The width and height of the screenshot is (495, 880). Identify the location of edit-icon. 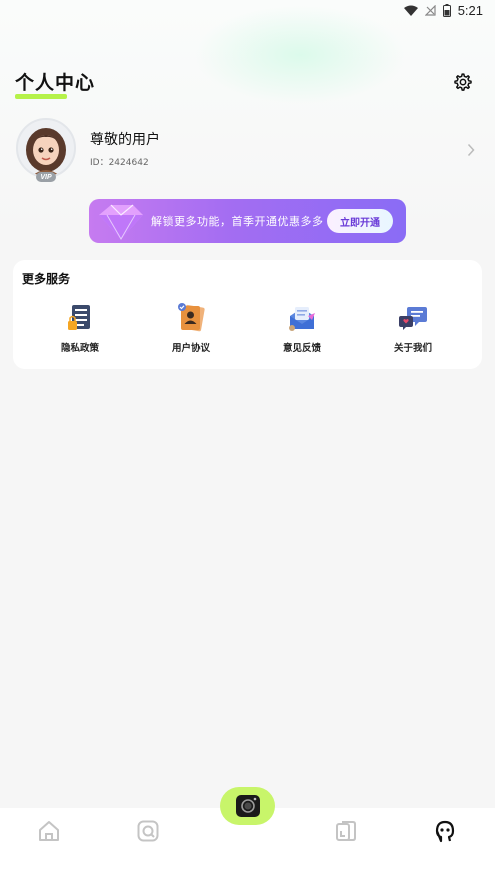
(148, 831).